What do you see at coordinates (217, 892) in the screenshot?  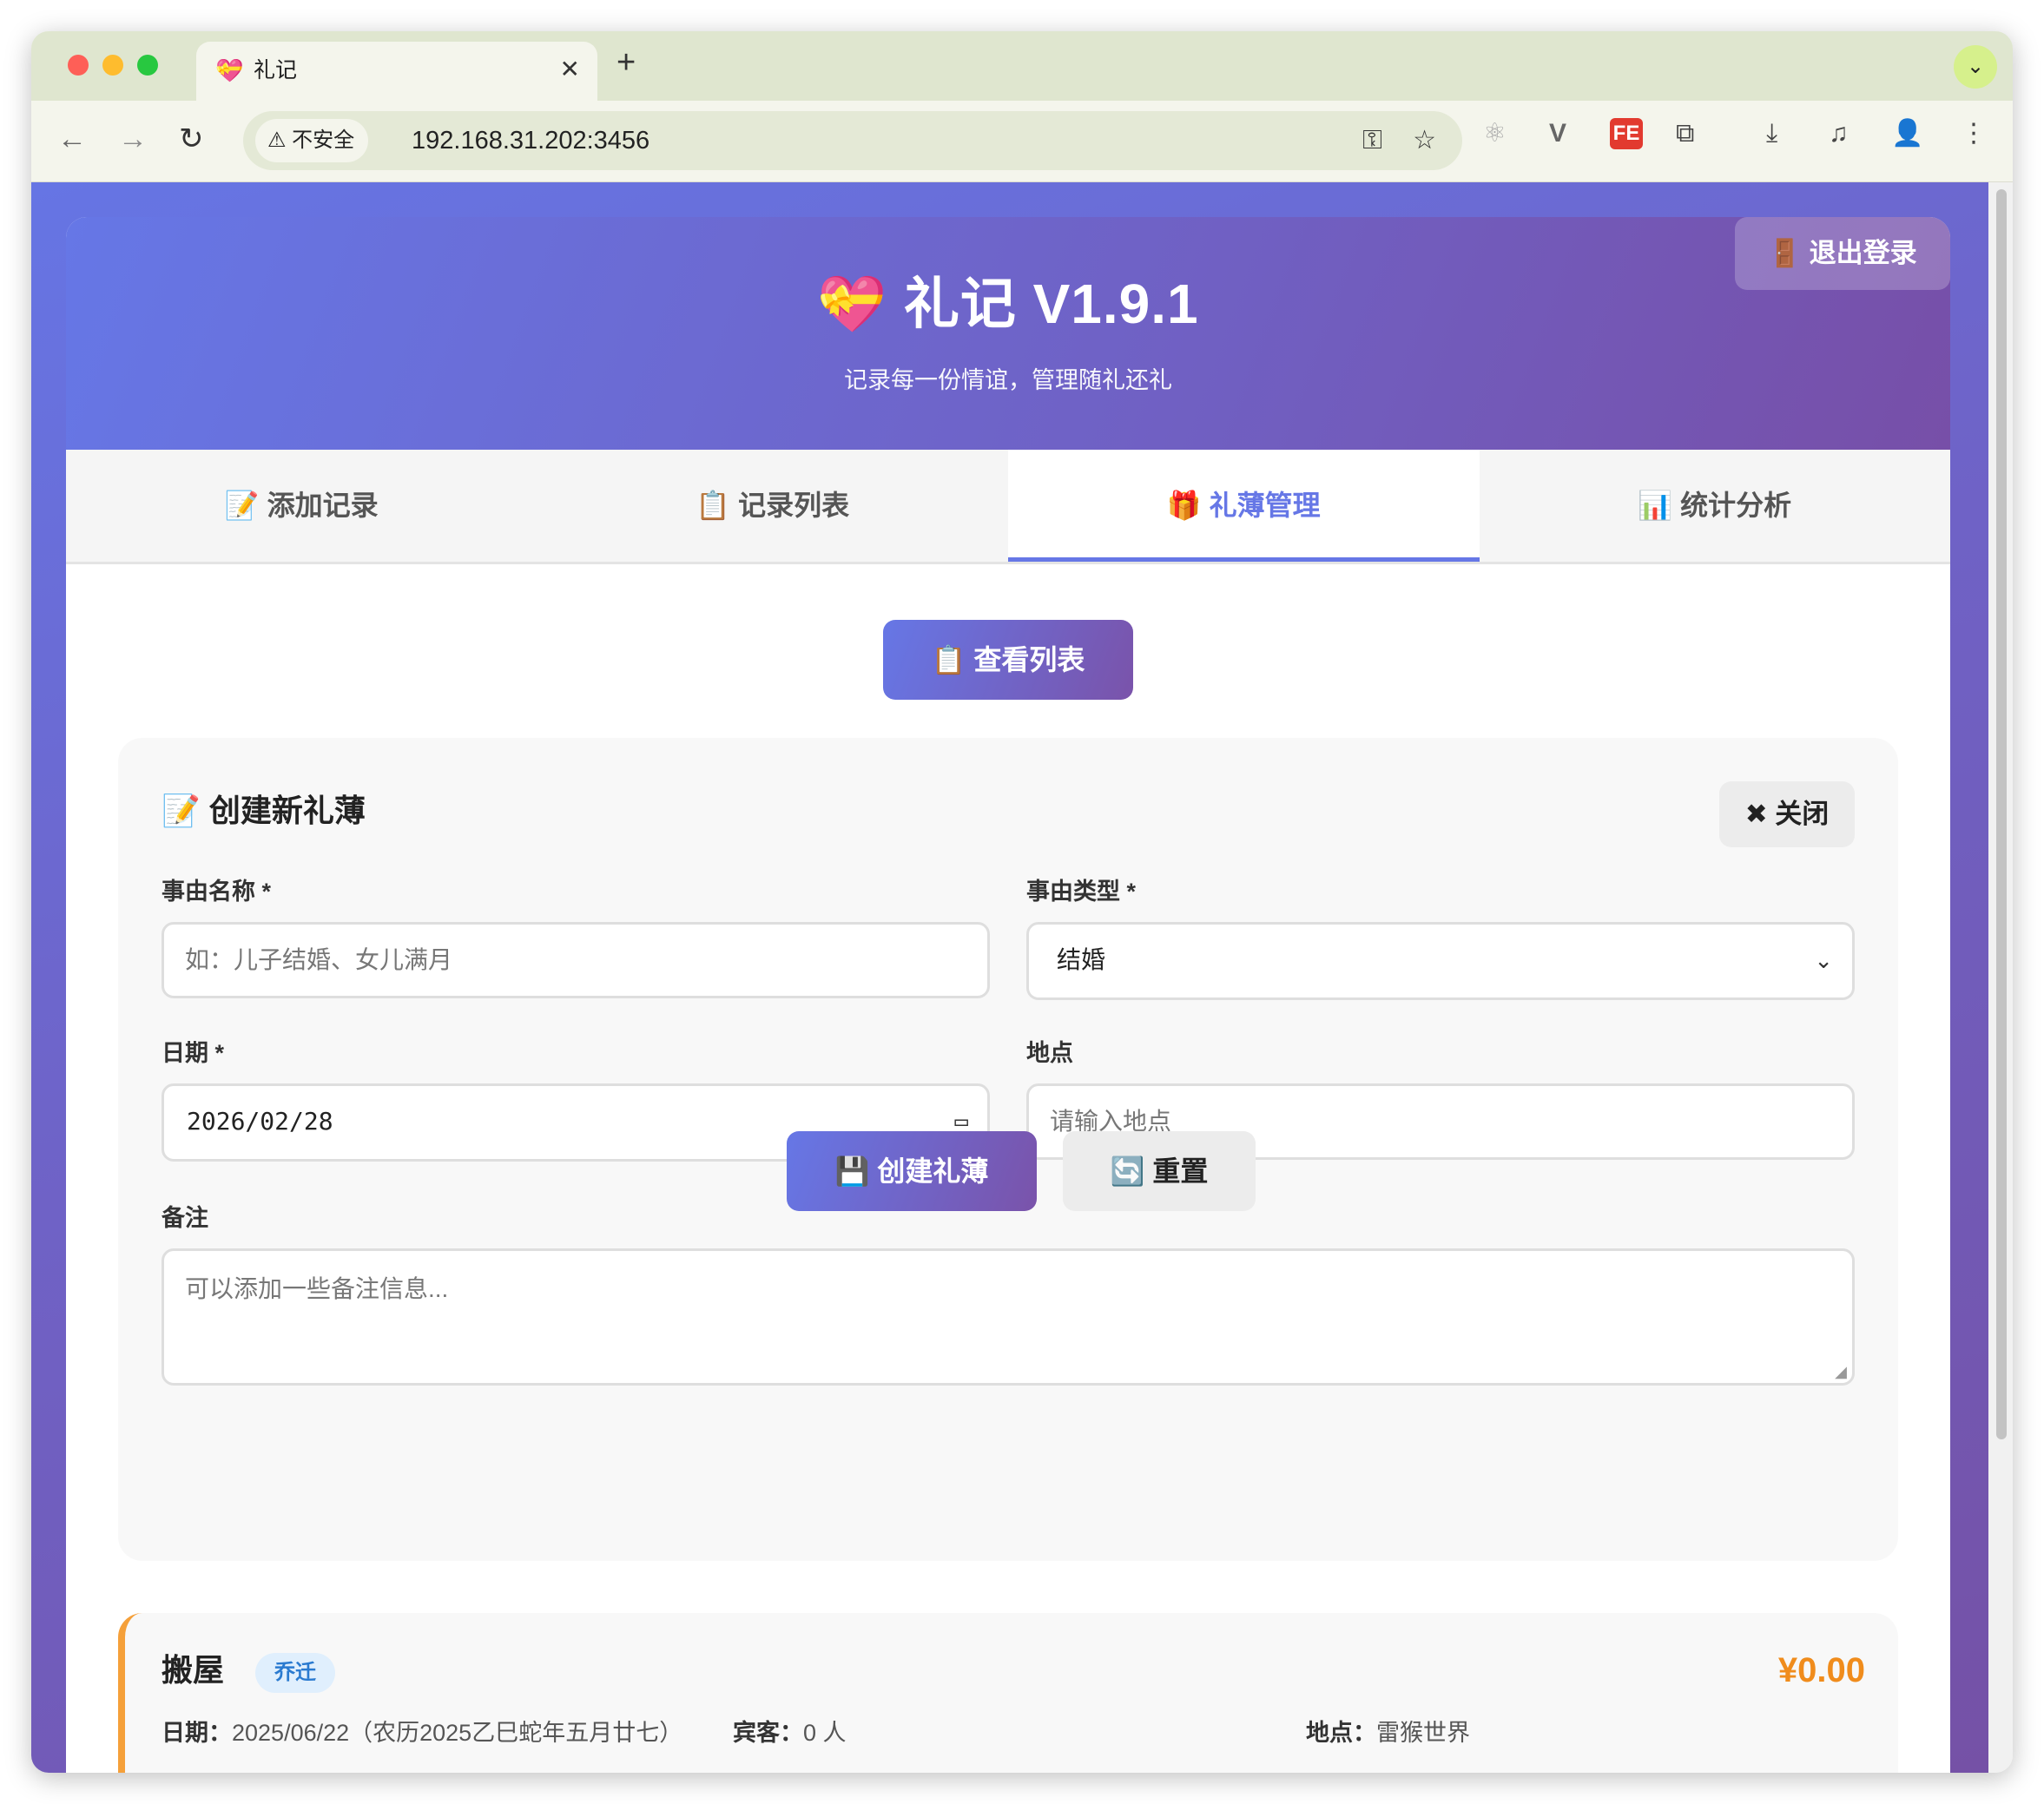 I see `event-name-label: 事由名称 *` at bounding box center [217, 892].